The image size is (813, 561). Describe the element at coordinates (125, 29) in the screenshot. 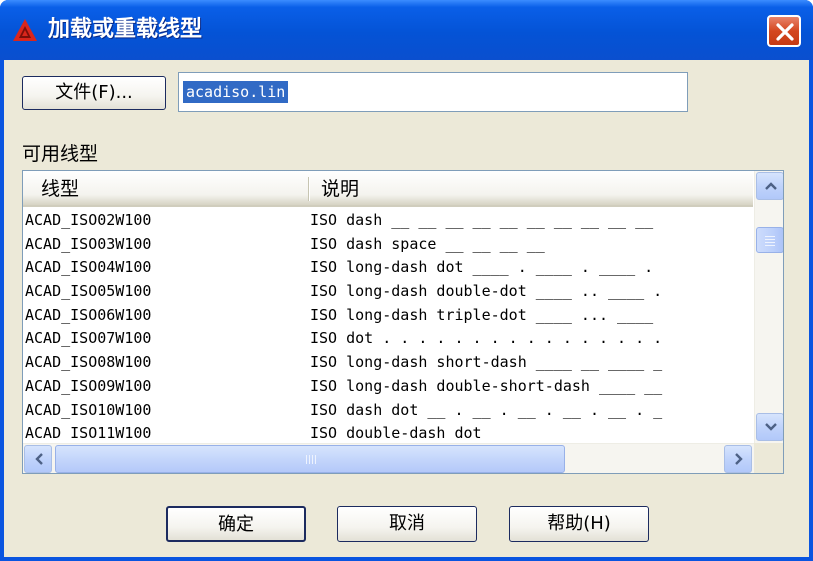

I see `dialog-title: 加载或重载线型` at that location.